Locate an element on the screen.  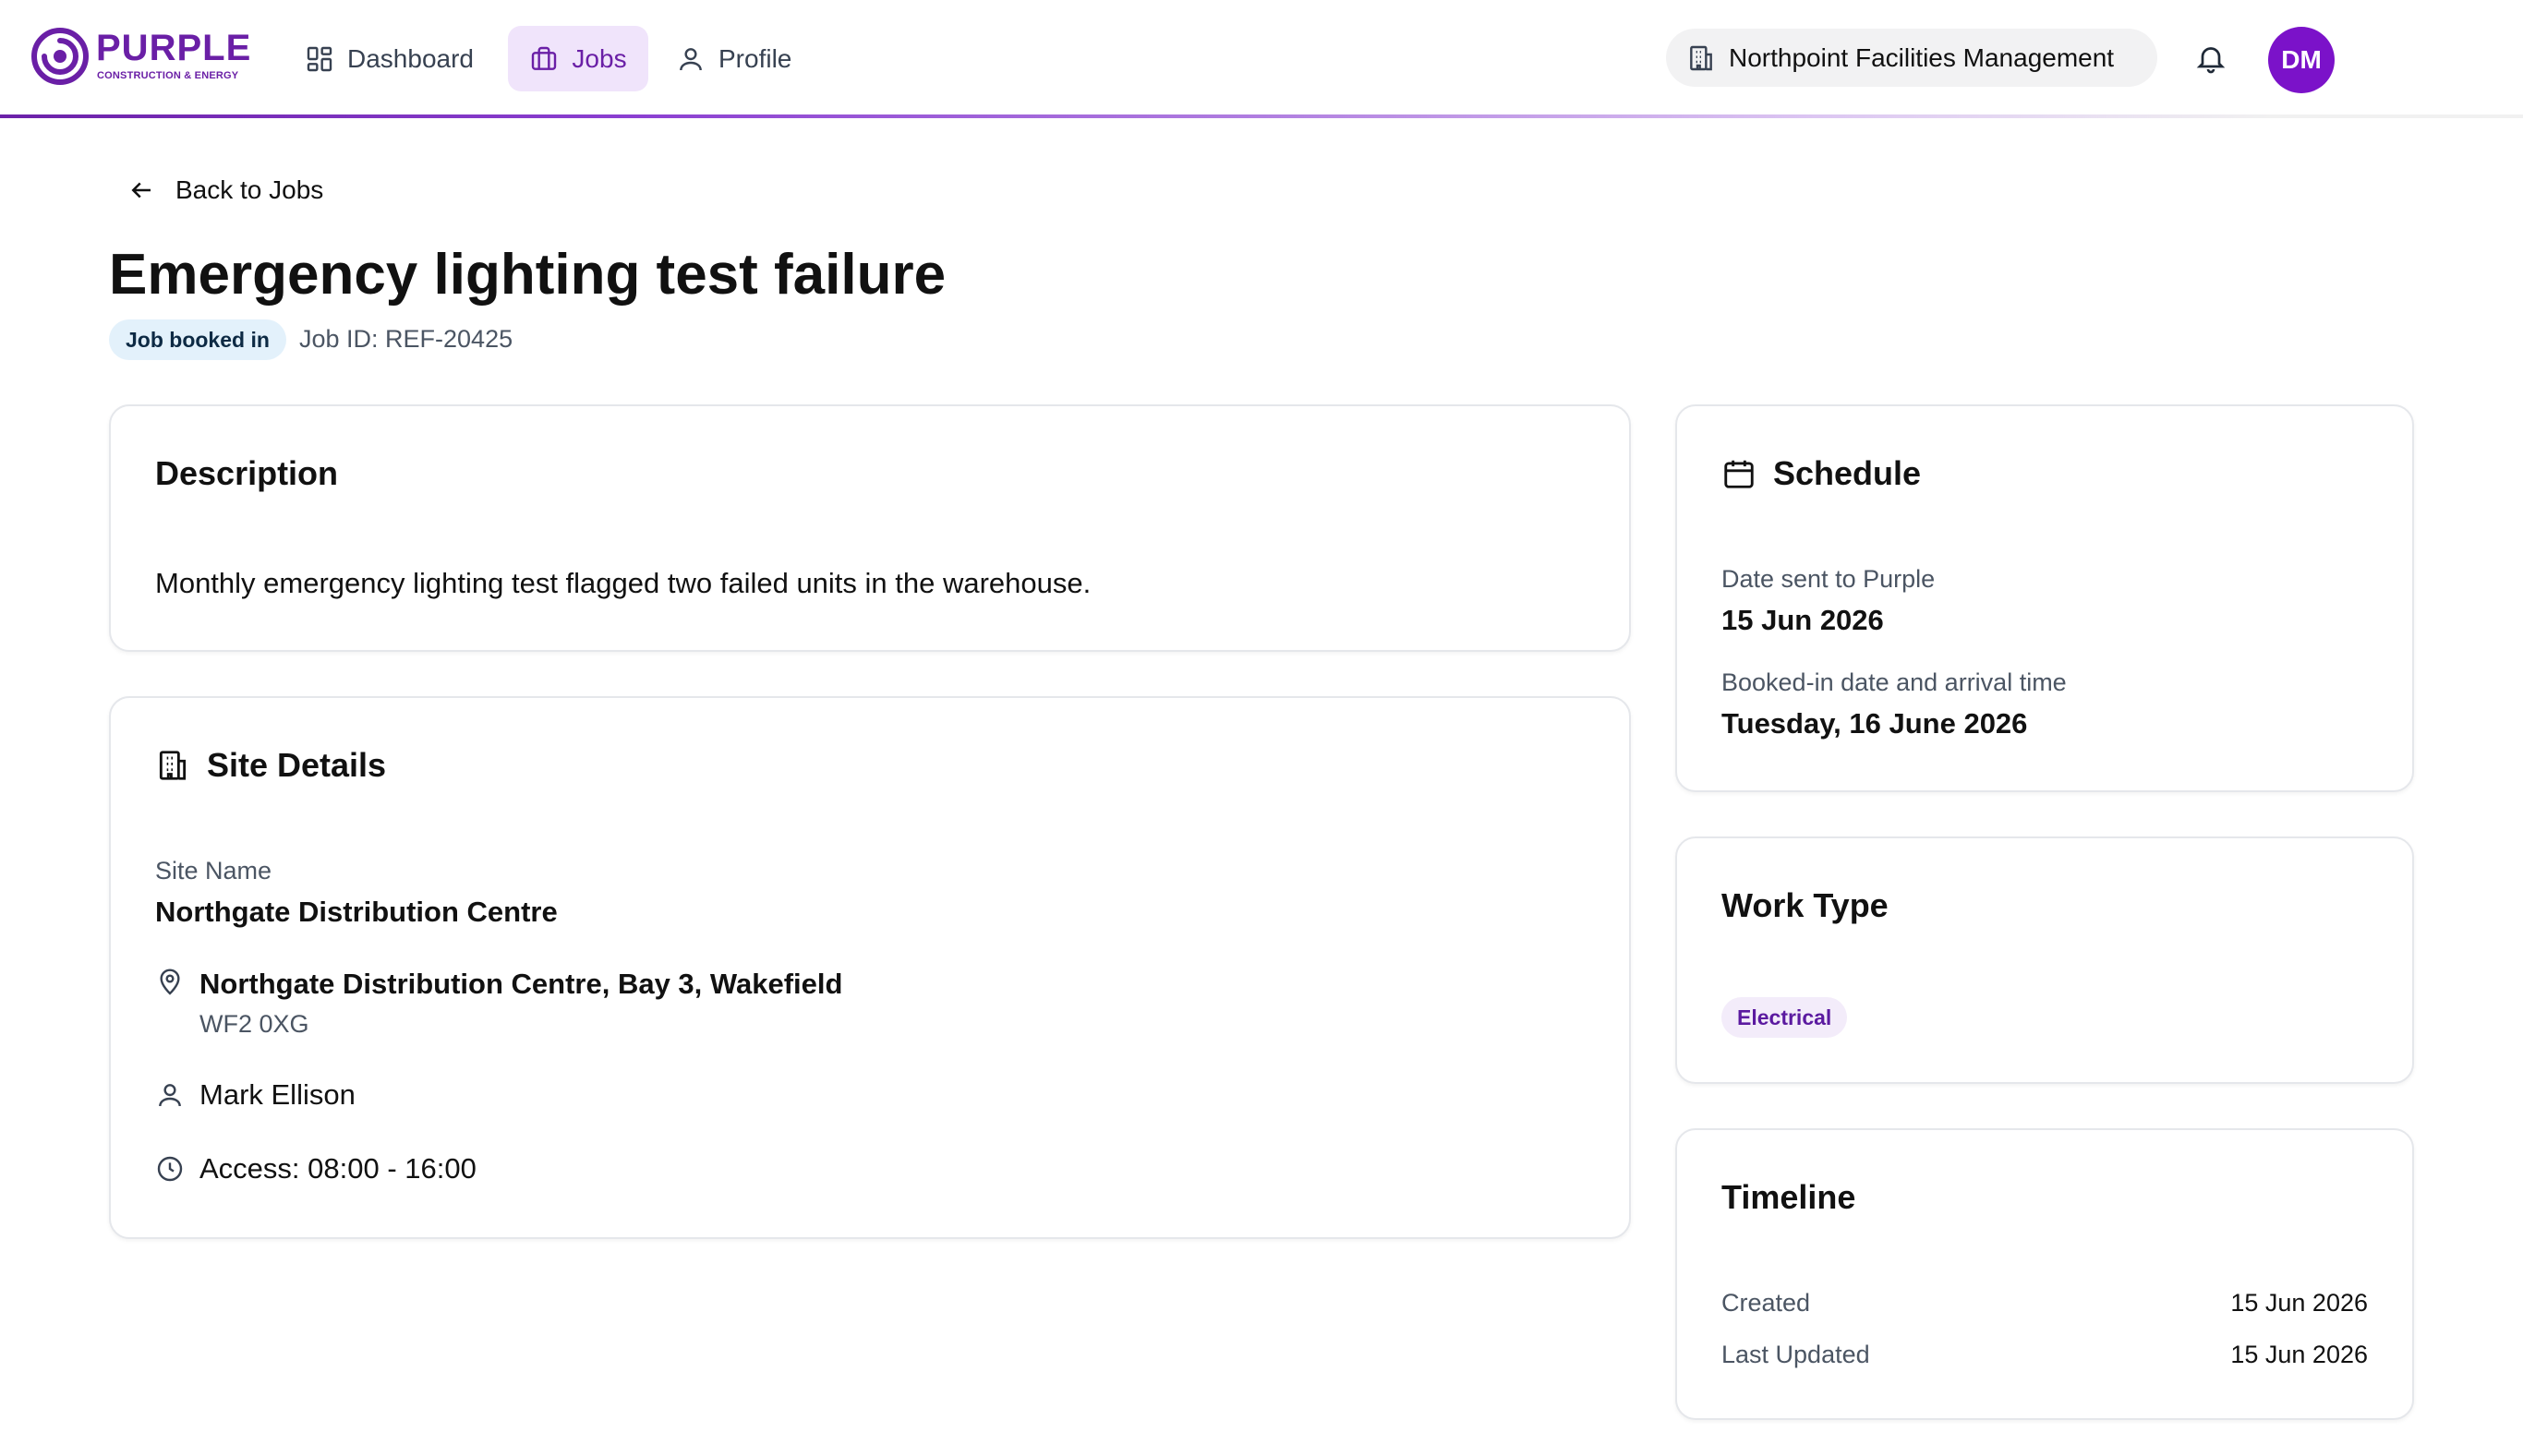
brand-name: PURPLE is located at coordinates (174, 48).